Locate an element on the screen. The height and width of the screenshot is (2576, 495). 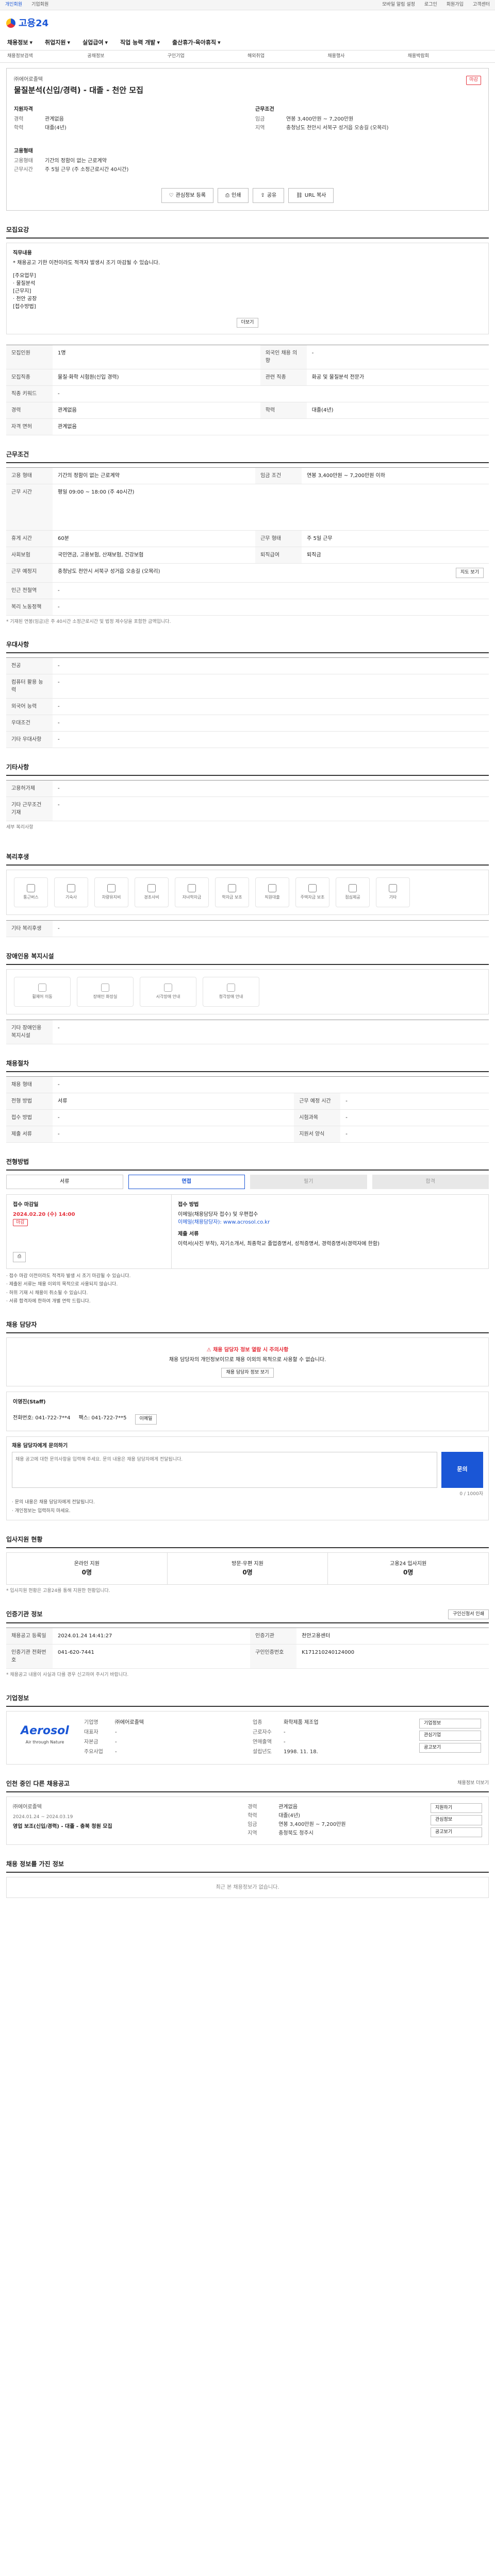
welfare-item: 직원대출 is located at coordinates (272, 892).